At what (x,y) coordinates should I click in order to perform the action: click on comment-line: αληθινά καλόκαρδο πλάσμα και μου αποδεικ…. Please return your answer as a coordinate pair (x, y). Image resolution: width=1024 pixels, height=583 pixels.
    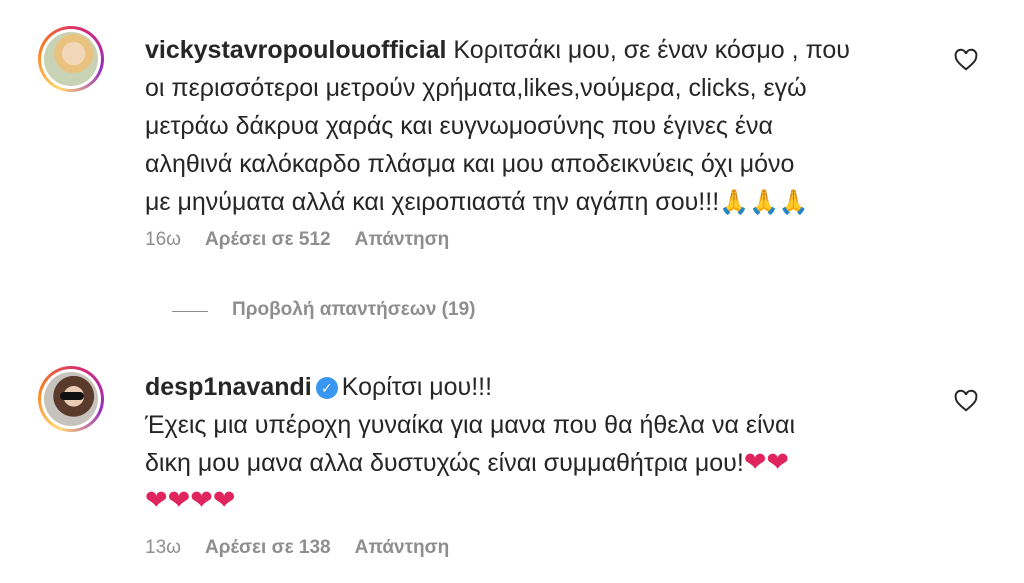
    Looking at the image, I should click on (470, 164).